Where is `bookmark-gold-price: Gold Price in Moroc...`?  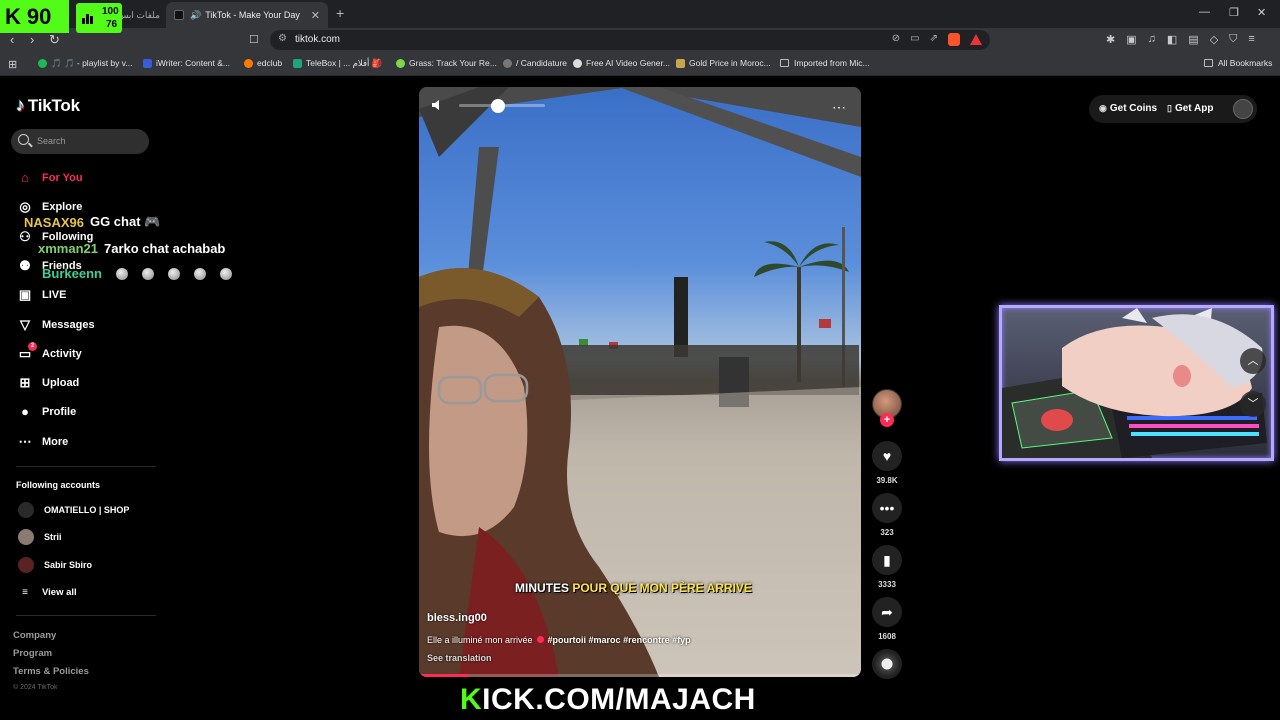
bookmark-gold-price: Gold Price in Moroc... is located at coordinates (723, 63).